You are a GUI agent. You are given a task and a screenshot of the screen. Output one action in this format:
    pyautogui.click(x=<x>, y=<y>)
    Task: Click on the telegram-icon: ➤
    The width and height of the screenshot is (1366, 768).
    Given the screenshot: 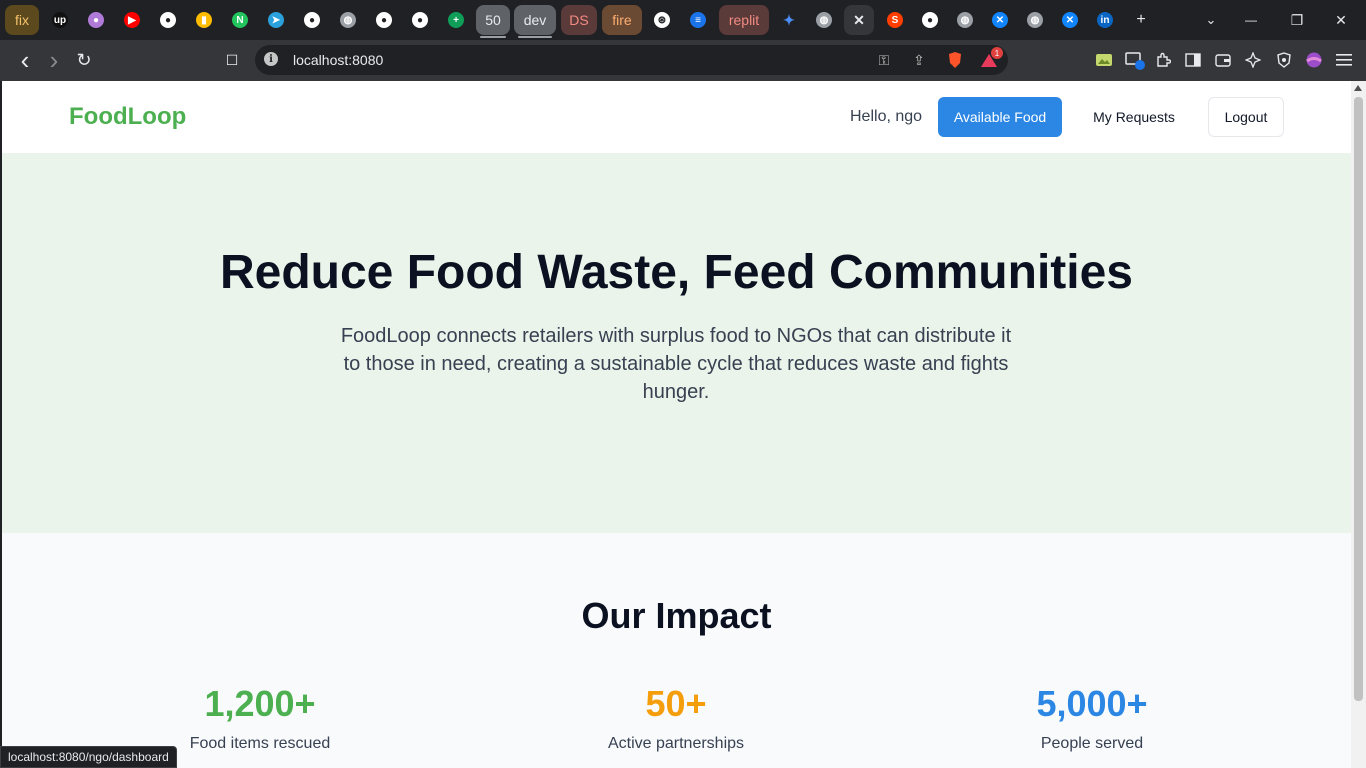 What is the action you would take?
    pyautogui.click(x=276, y=20)
    